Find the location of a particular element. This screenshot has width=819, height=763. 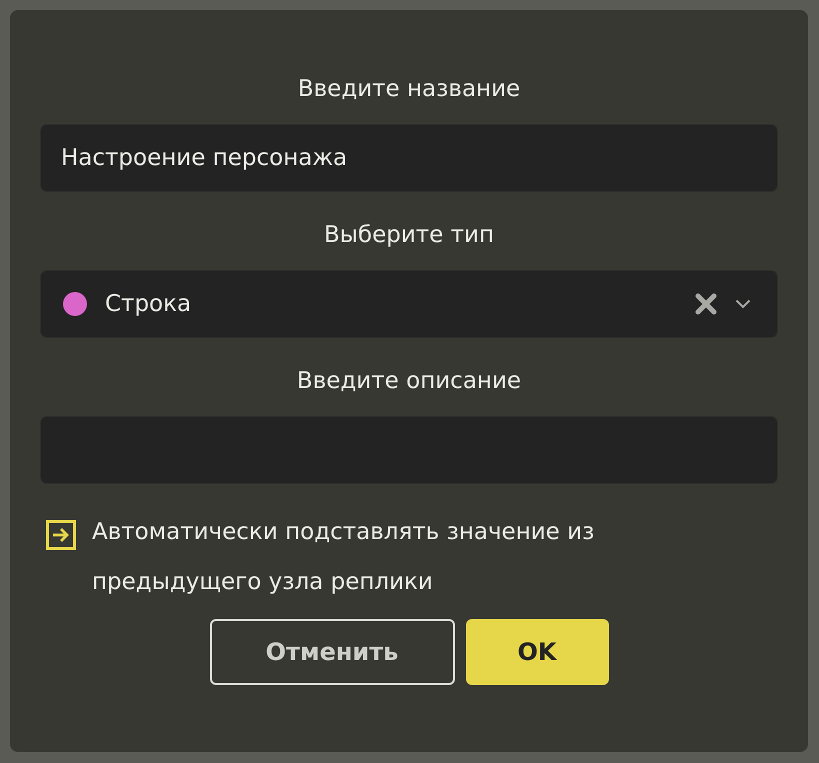

auto-fill-checkbox is located at coordinates (61, 535).